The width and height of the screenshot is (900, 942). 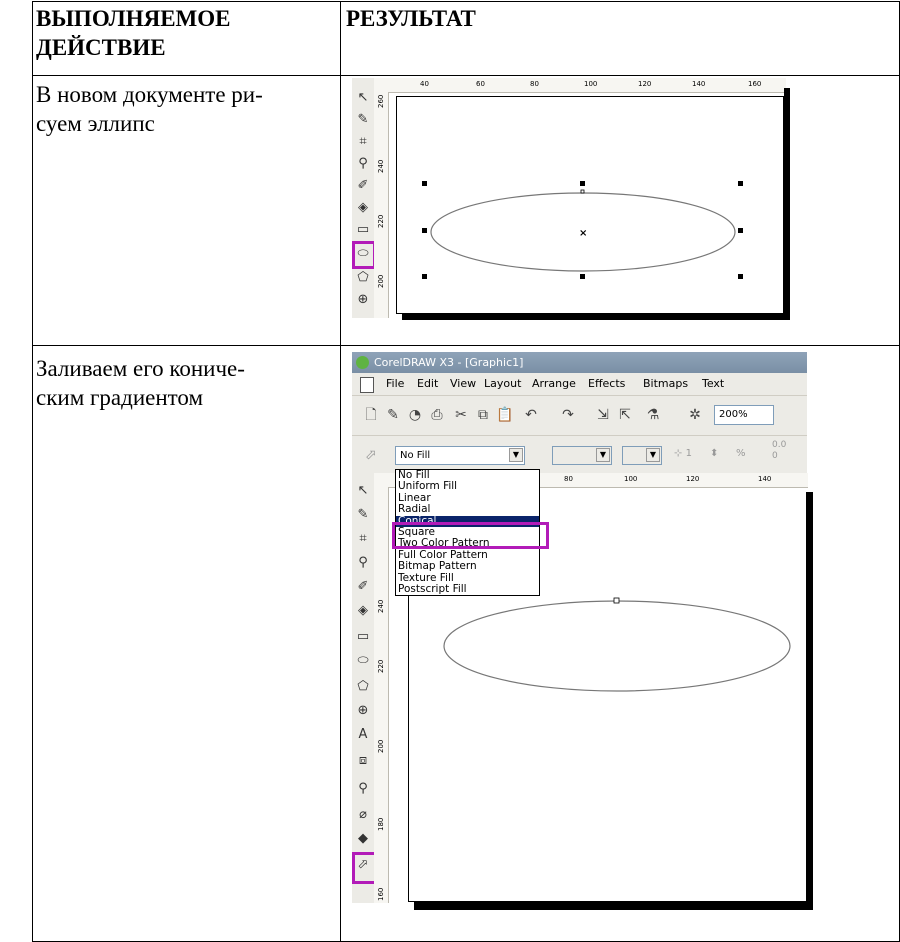 I want to click on ellipse-shape, so click(x=617, y=646).